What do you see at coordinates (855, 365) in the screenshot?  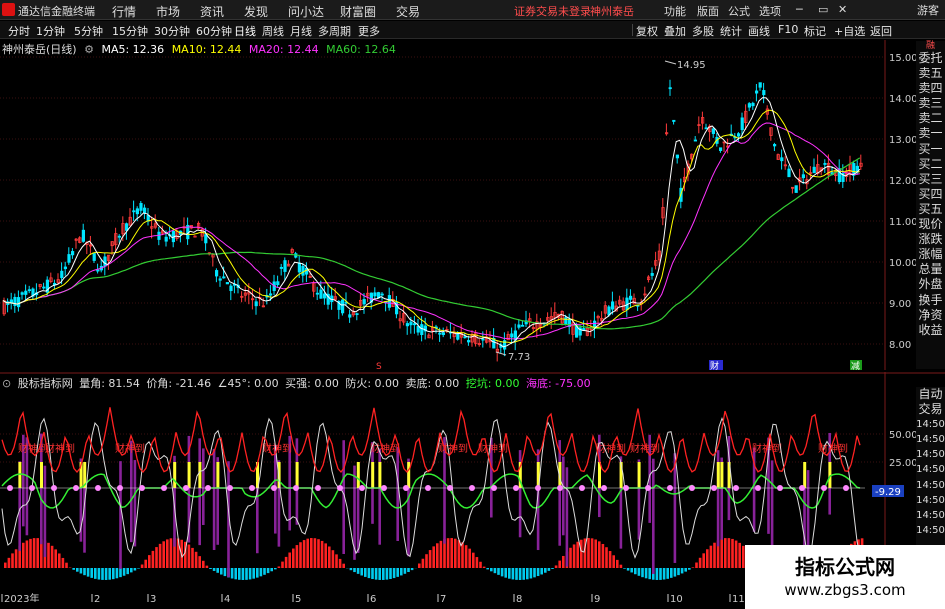 I see `reduce-marker: 减` at bounding box center [855, 365].